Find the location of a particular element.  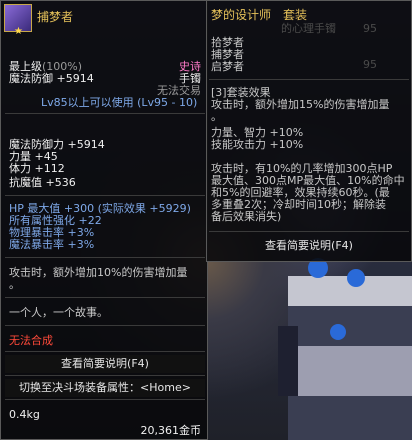

cannot-combine-label: 无法合成 is located at coordinates (31, 340).